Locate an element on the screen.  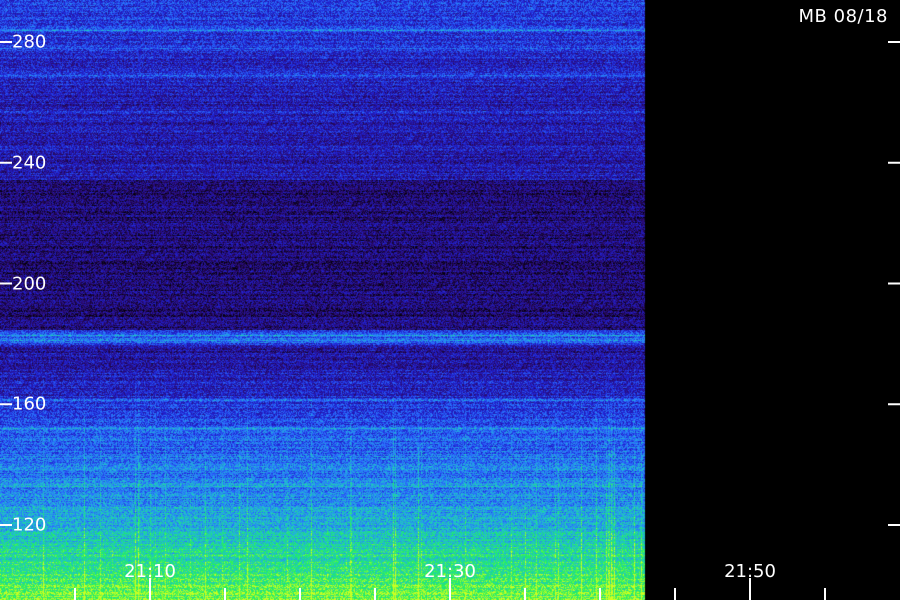
x-tick-label-2110: 21:10 is located at coordinates (150, 571).